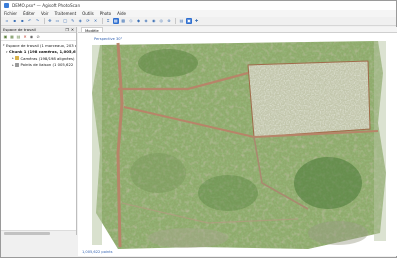  I want to click on menu-photo: Photo, so click(105, 13).